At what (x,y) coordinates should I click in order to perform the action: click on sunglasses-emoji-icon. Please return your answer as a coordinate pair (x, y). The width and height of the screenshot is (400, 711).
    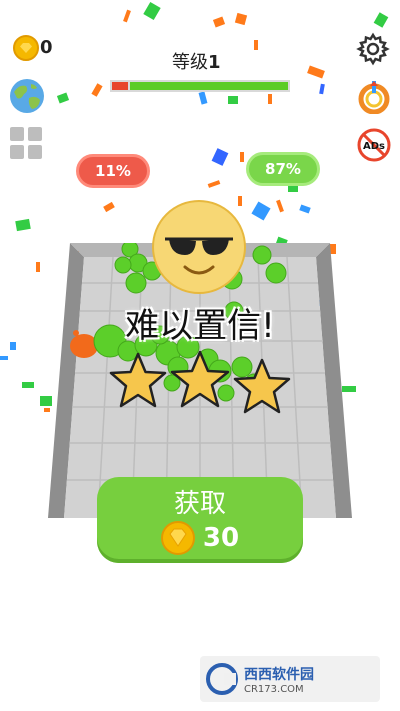
    Looking at the image, I should click on (199, 247).